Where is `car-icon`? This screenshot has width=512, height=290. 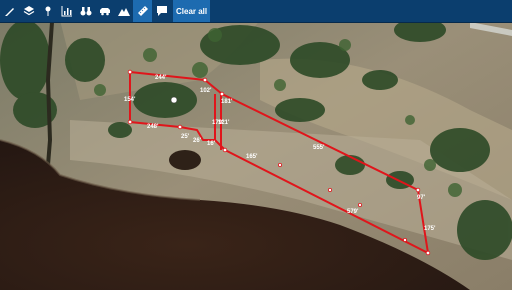
car-icon is located at coordinates (104, 11).